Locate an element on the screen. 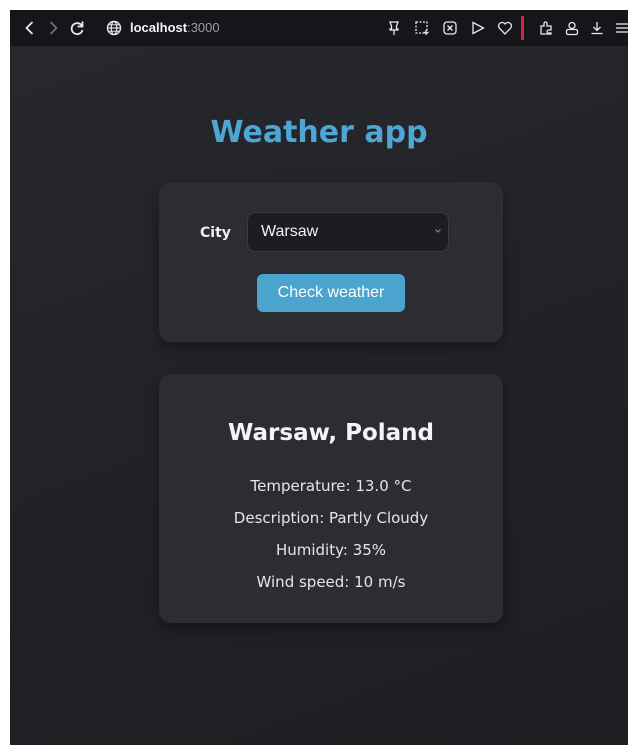 Image resolution: width=628 pixels, height=745 pixels. forward-button is located at coordinates (53, 28).